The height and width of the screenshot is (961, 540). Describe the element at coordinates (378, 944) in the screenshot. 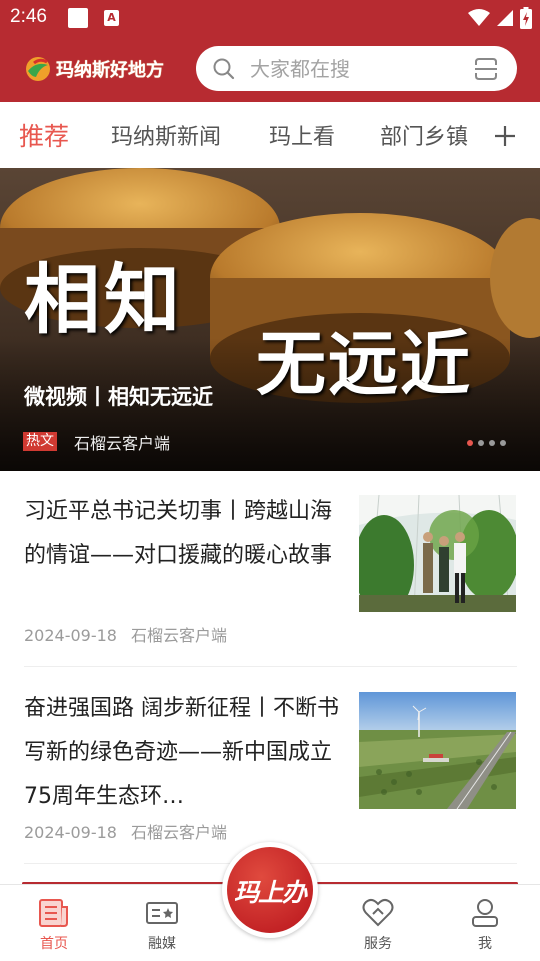

I see `nav-label: 服务` at that location.